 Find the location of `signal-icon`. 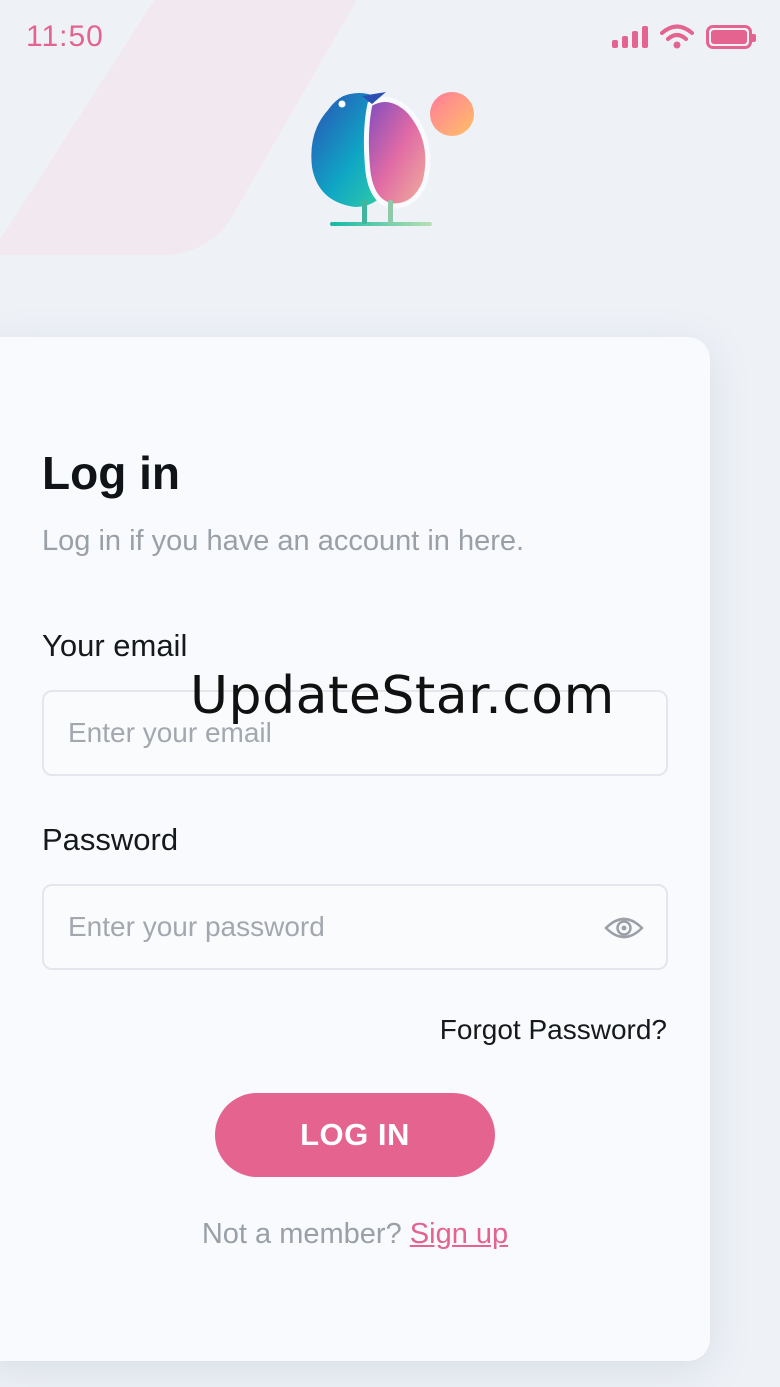

signal-icon is located at coordinates (630, 37).